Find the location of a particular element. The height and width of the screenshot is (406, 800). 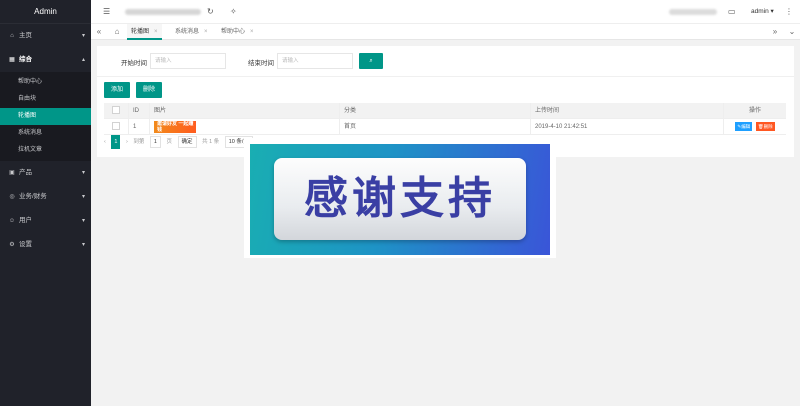

edit-button: ✎编辑 is located at coordinates (744, 126).